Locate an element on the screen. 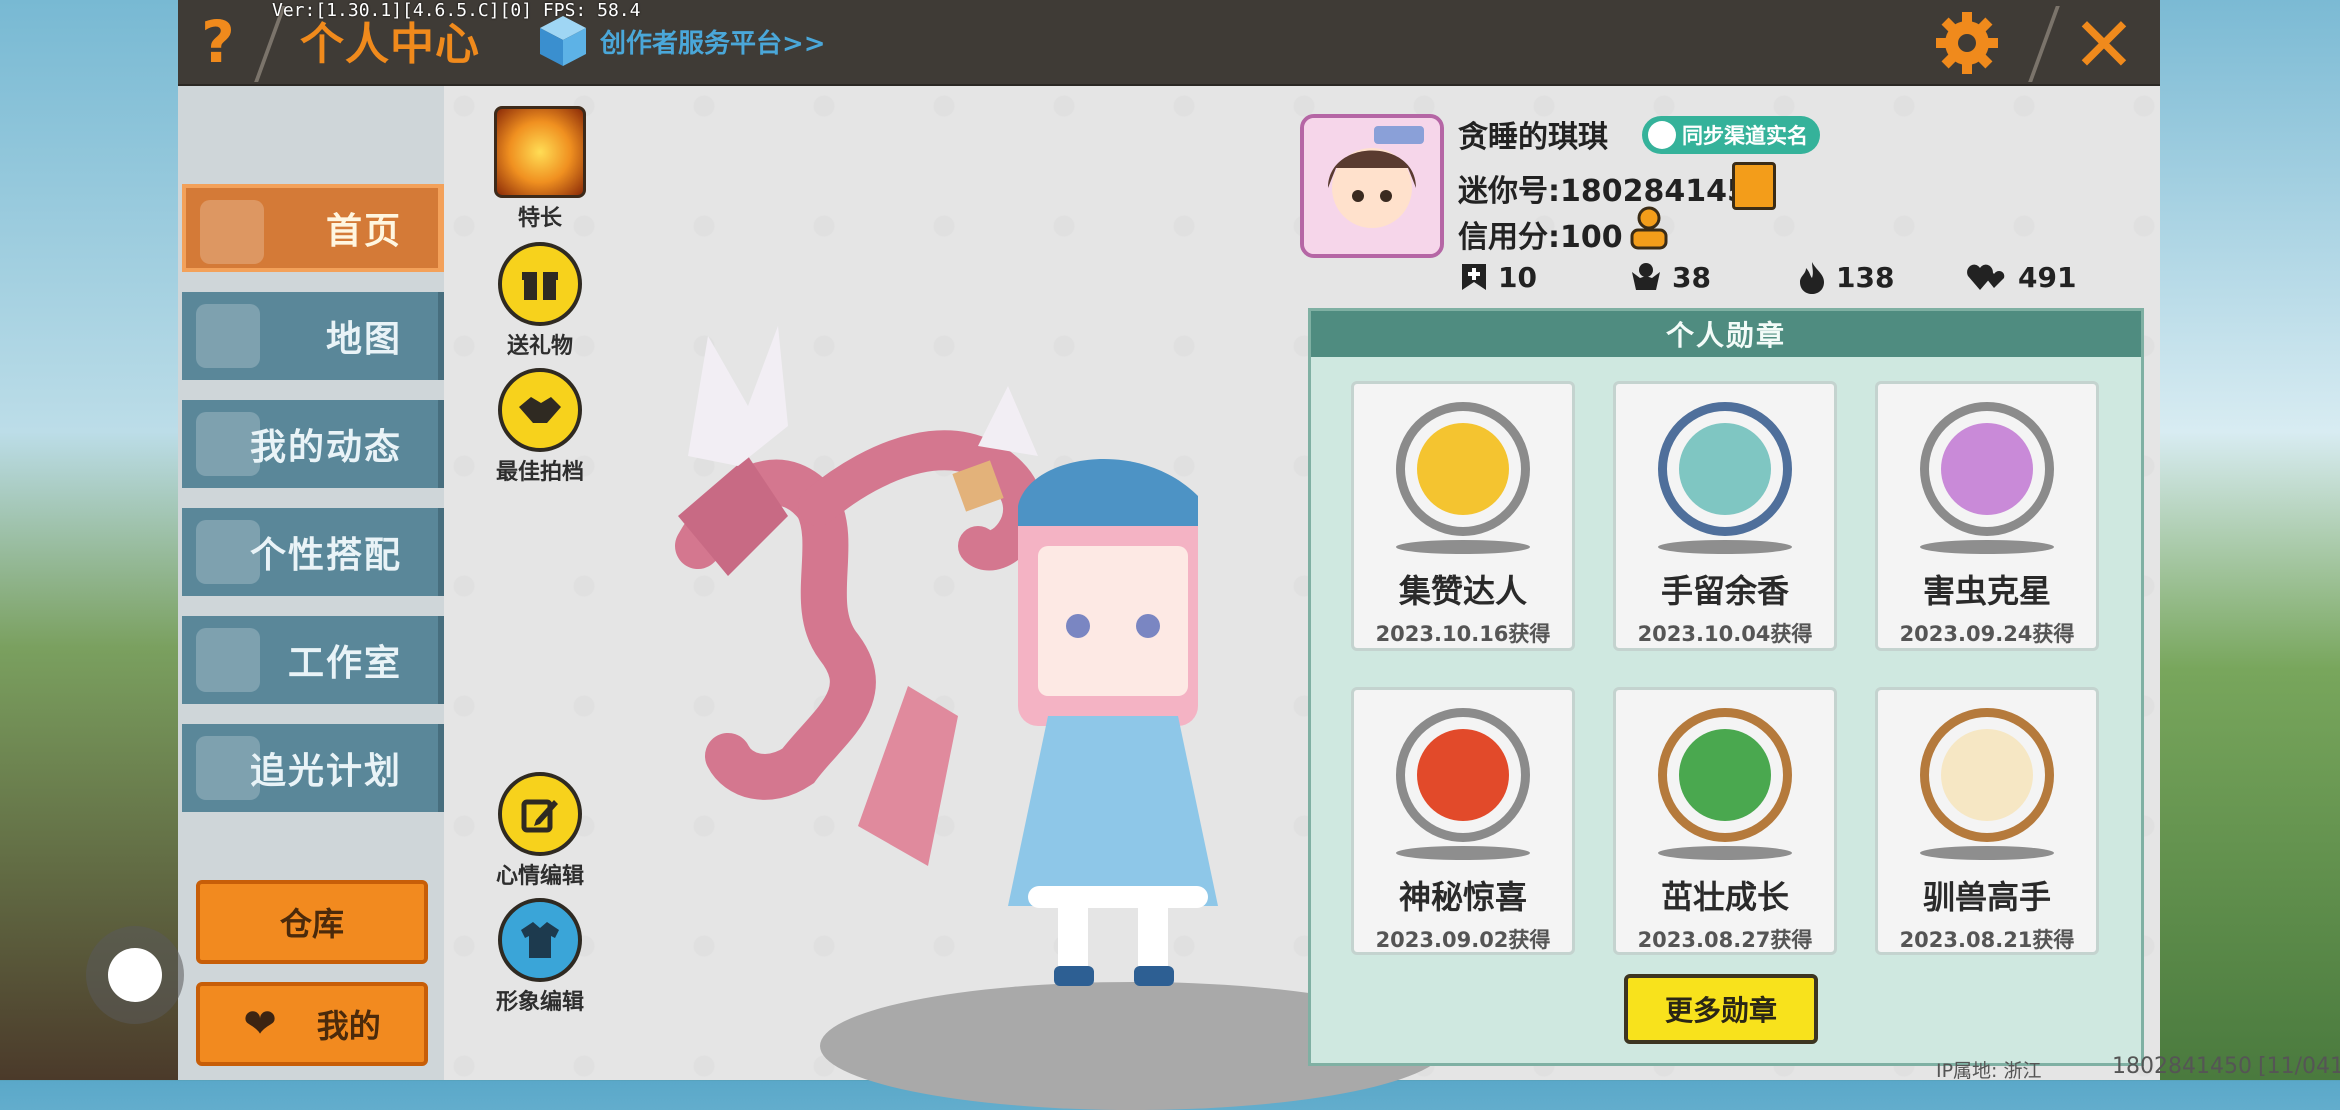 This screenshot has height=1110, width=2340. mood-edit-label: 心情编辑 is located at coordinates (539, 876).